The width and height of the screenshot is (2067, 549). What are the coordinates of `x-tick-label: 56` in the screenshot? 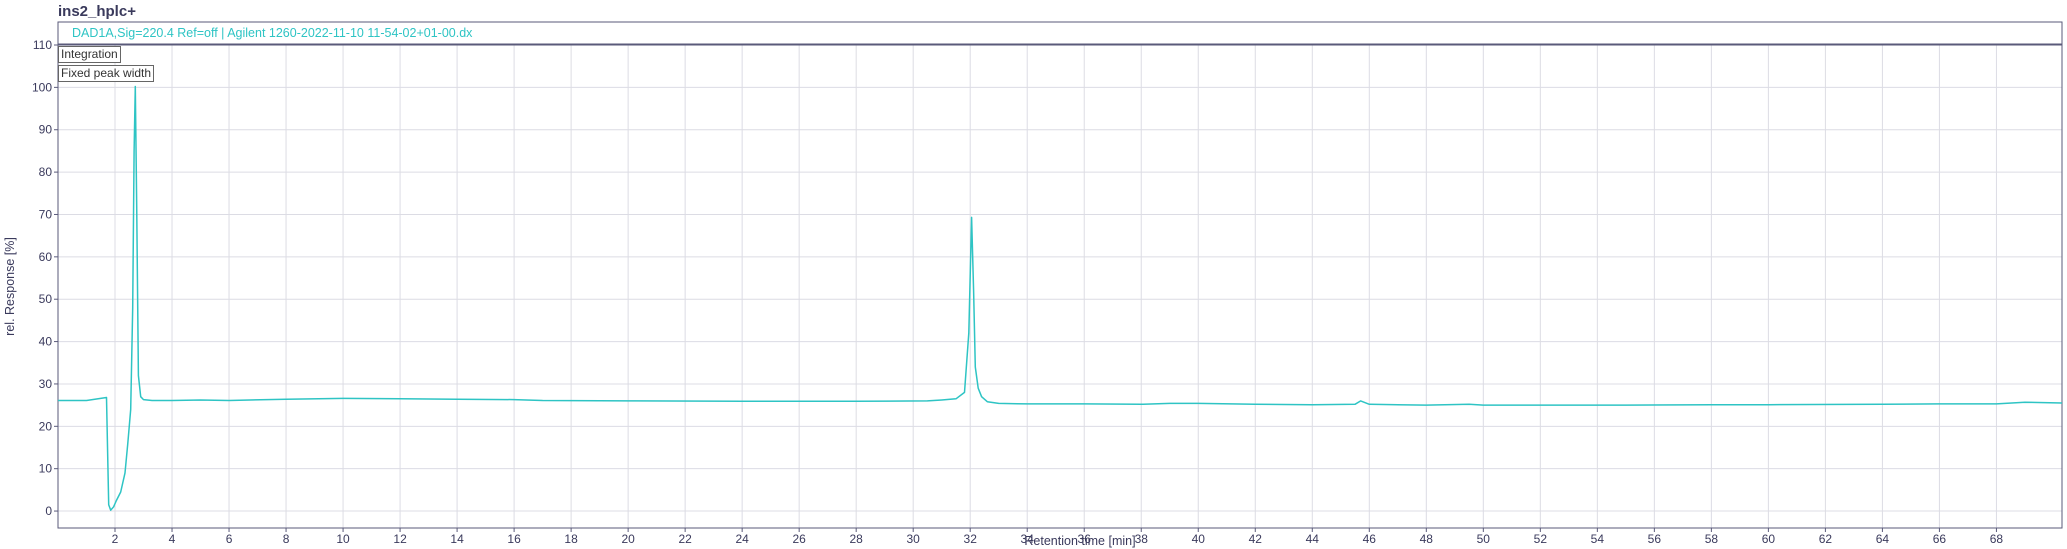 It's located at (1655, 539).